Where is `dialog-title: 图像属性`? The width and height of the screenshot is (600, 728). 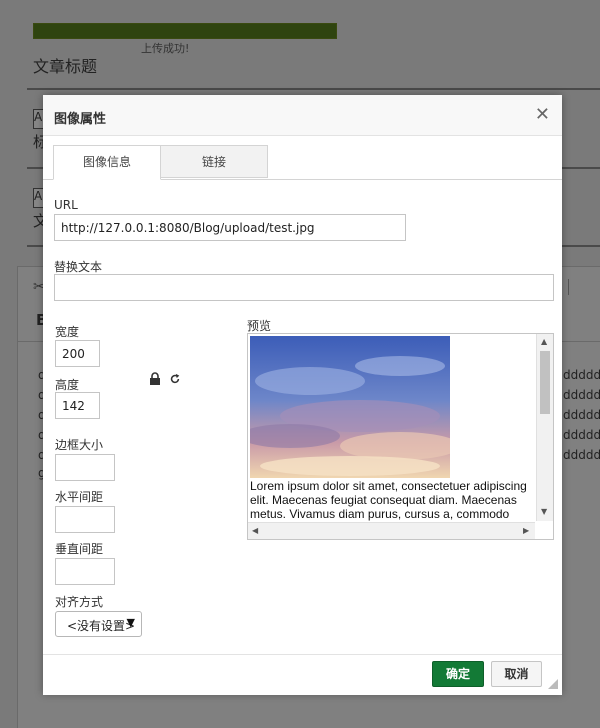 dialog-title: 图像属性 is located at coordinates (80, 119).